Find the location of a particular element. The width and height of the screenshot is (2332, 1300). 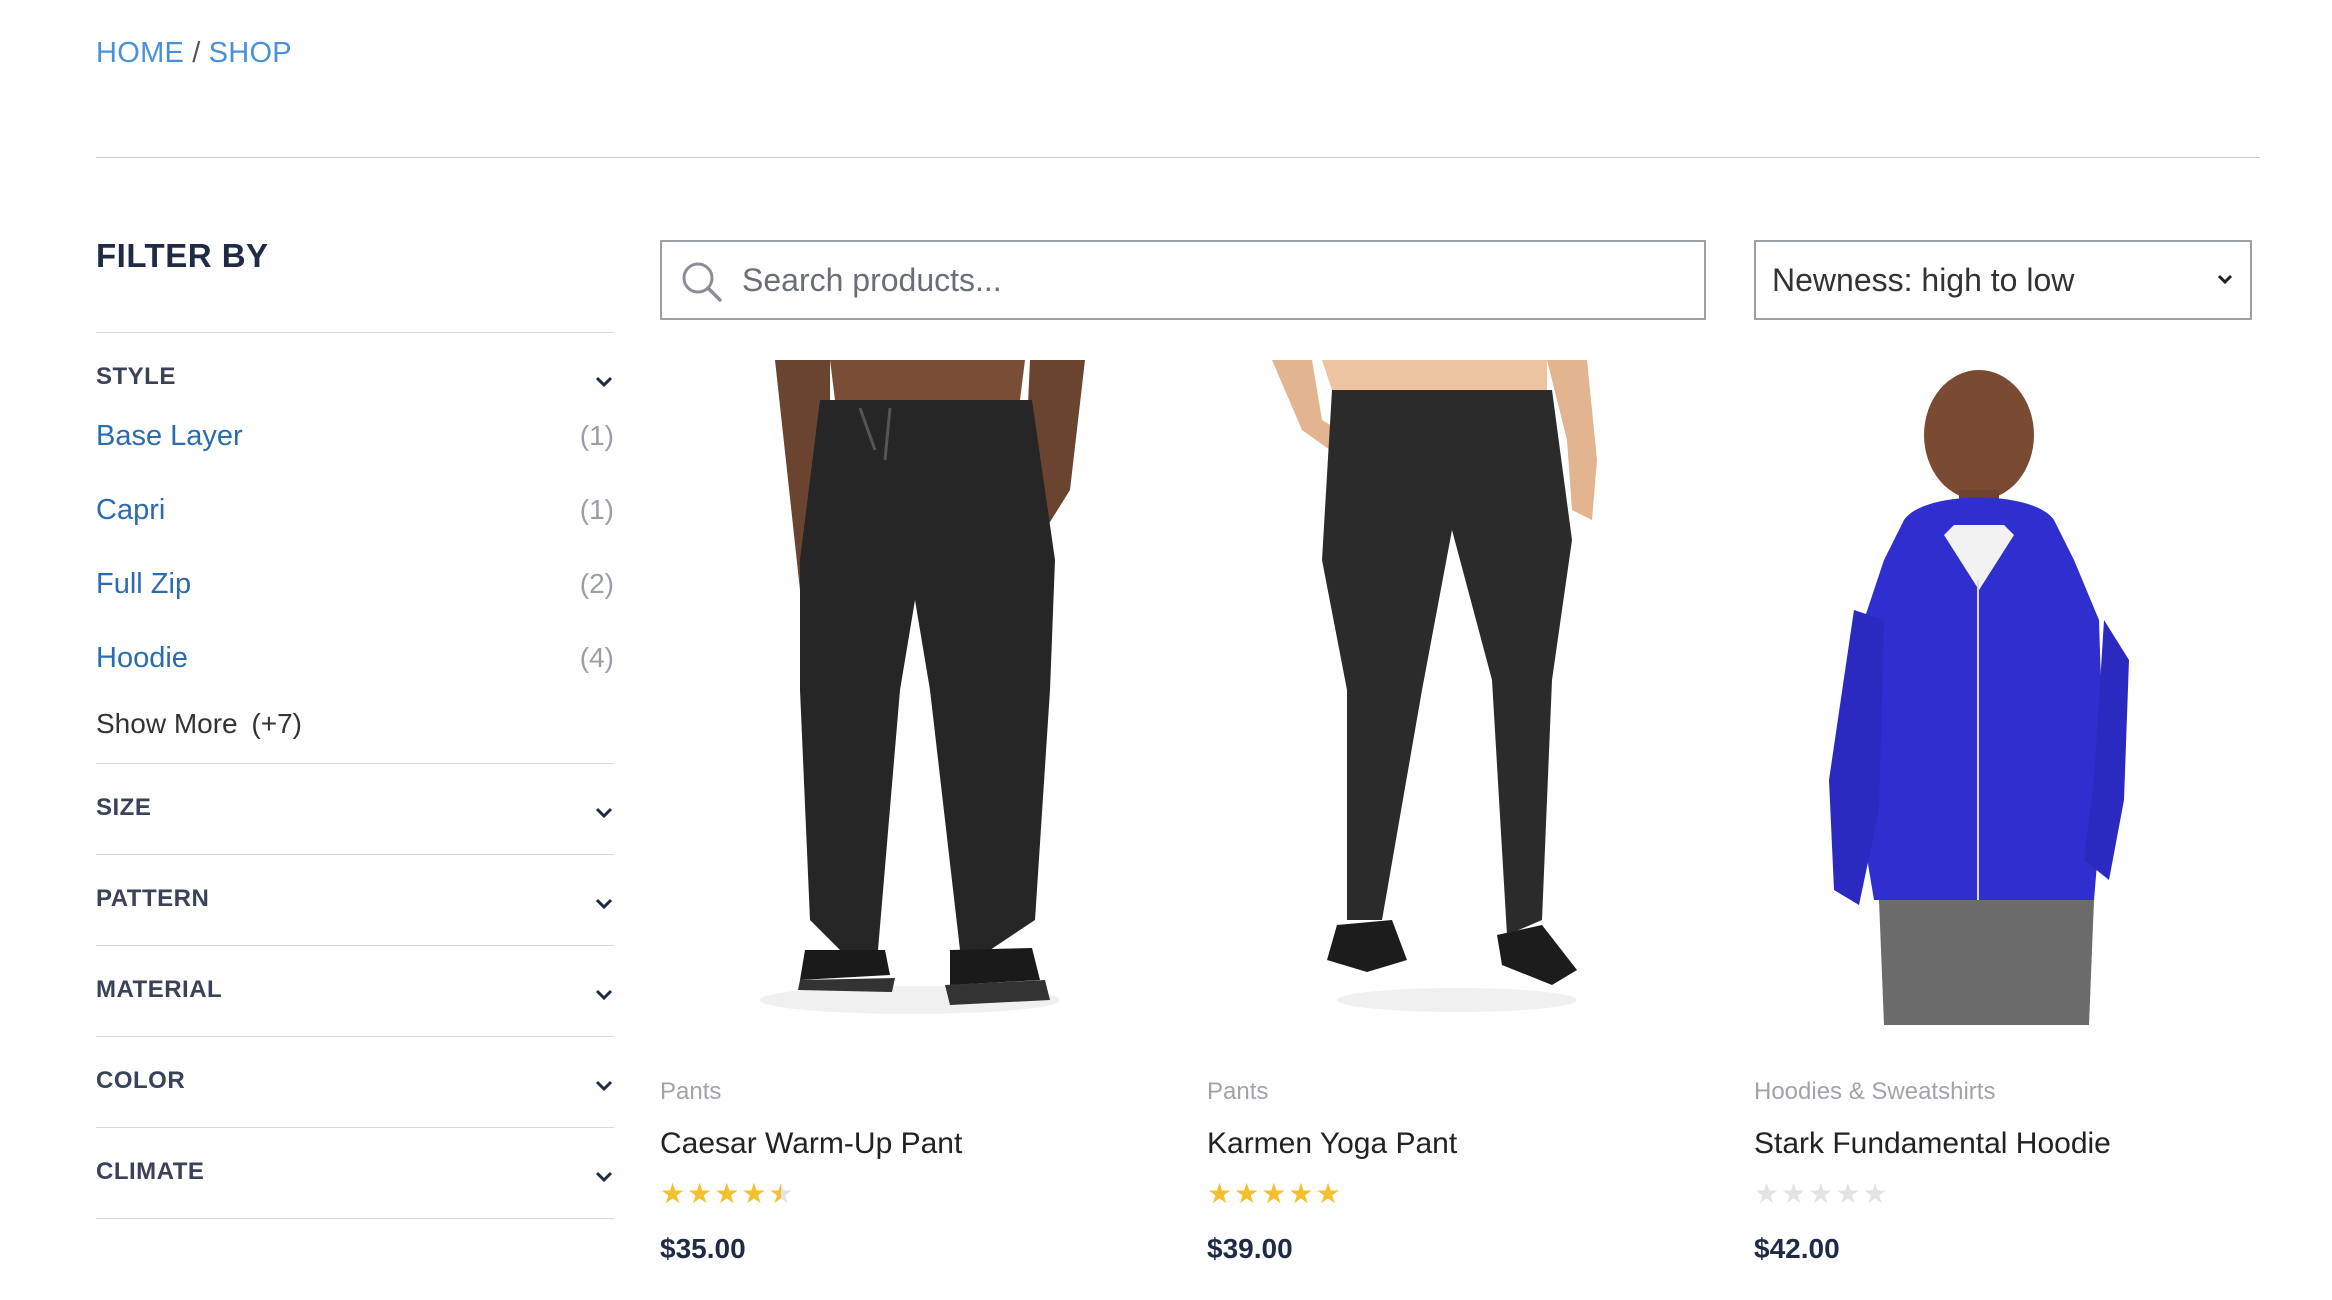

filter-option-full-zip: Full Zip (2) is located at coordinates (355, 584).